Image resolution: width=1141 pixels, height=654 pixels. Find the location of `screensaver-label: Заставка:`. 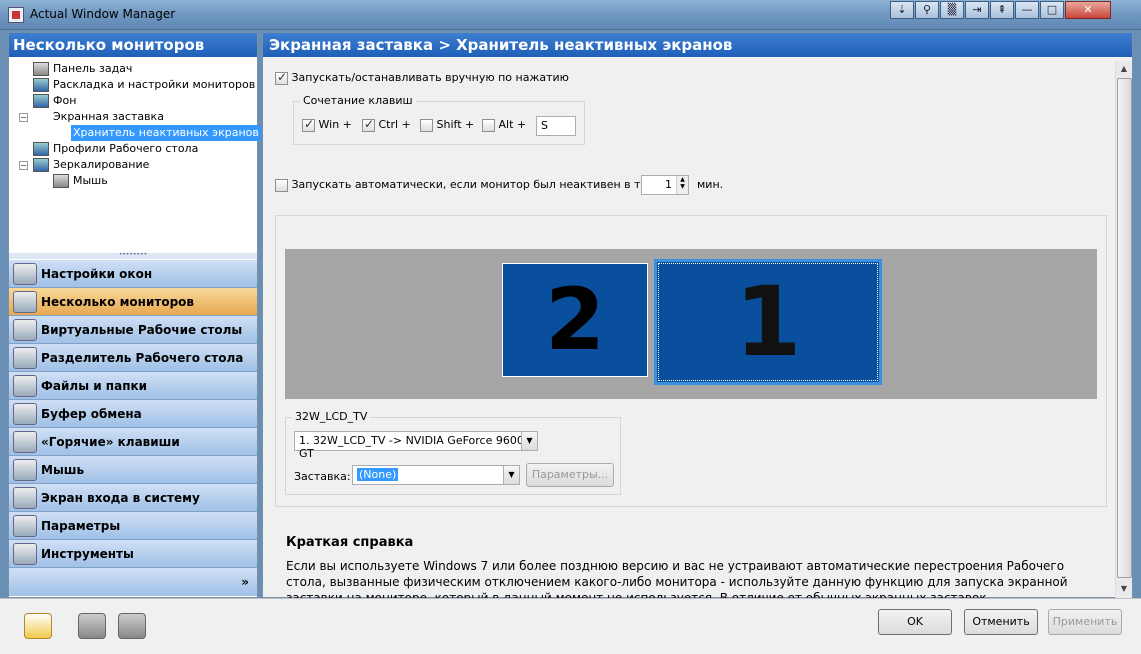

screensaver-label: Заставка: is located at coordinates (322, 476).